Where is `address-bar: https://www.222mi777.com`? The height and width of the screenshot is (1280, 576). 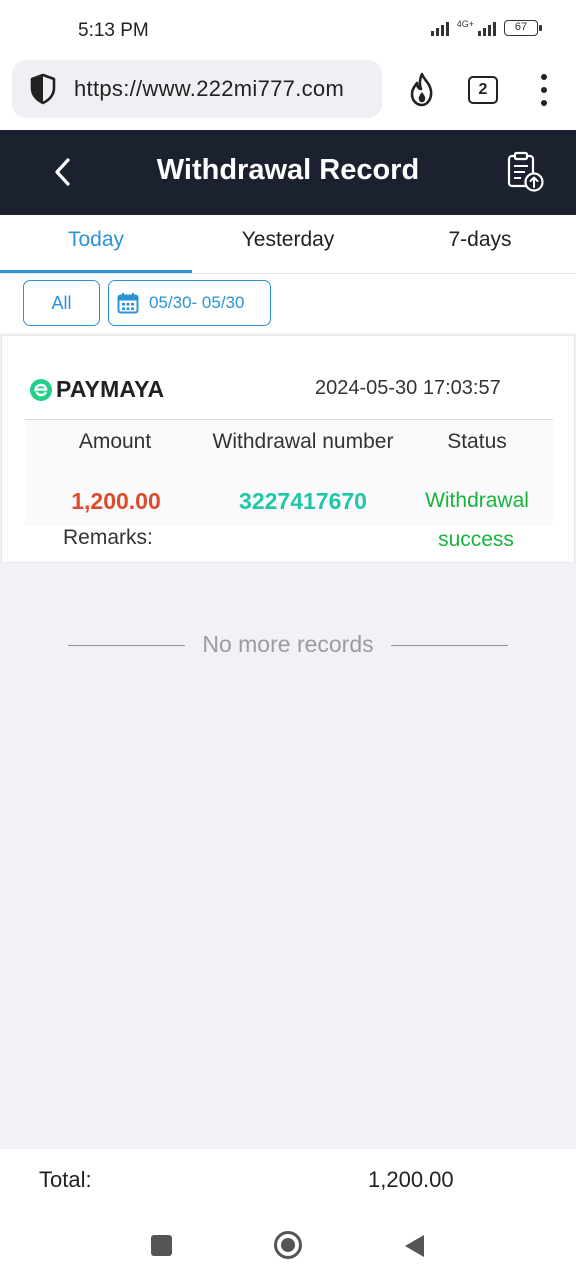
address-bar: https://www.222mi777.com is located at coordinates (197, 89).